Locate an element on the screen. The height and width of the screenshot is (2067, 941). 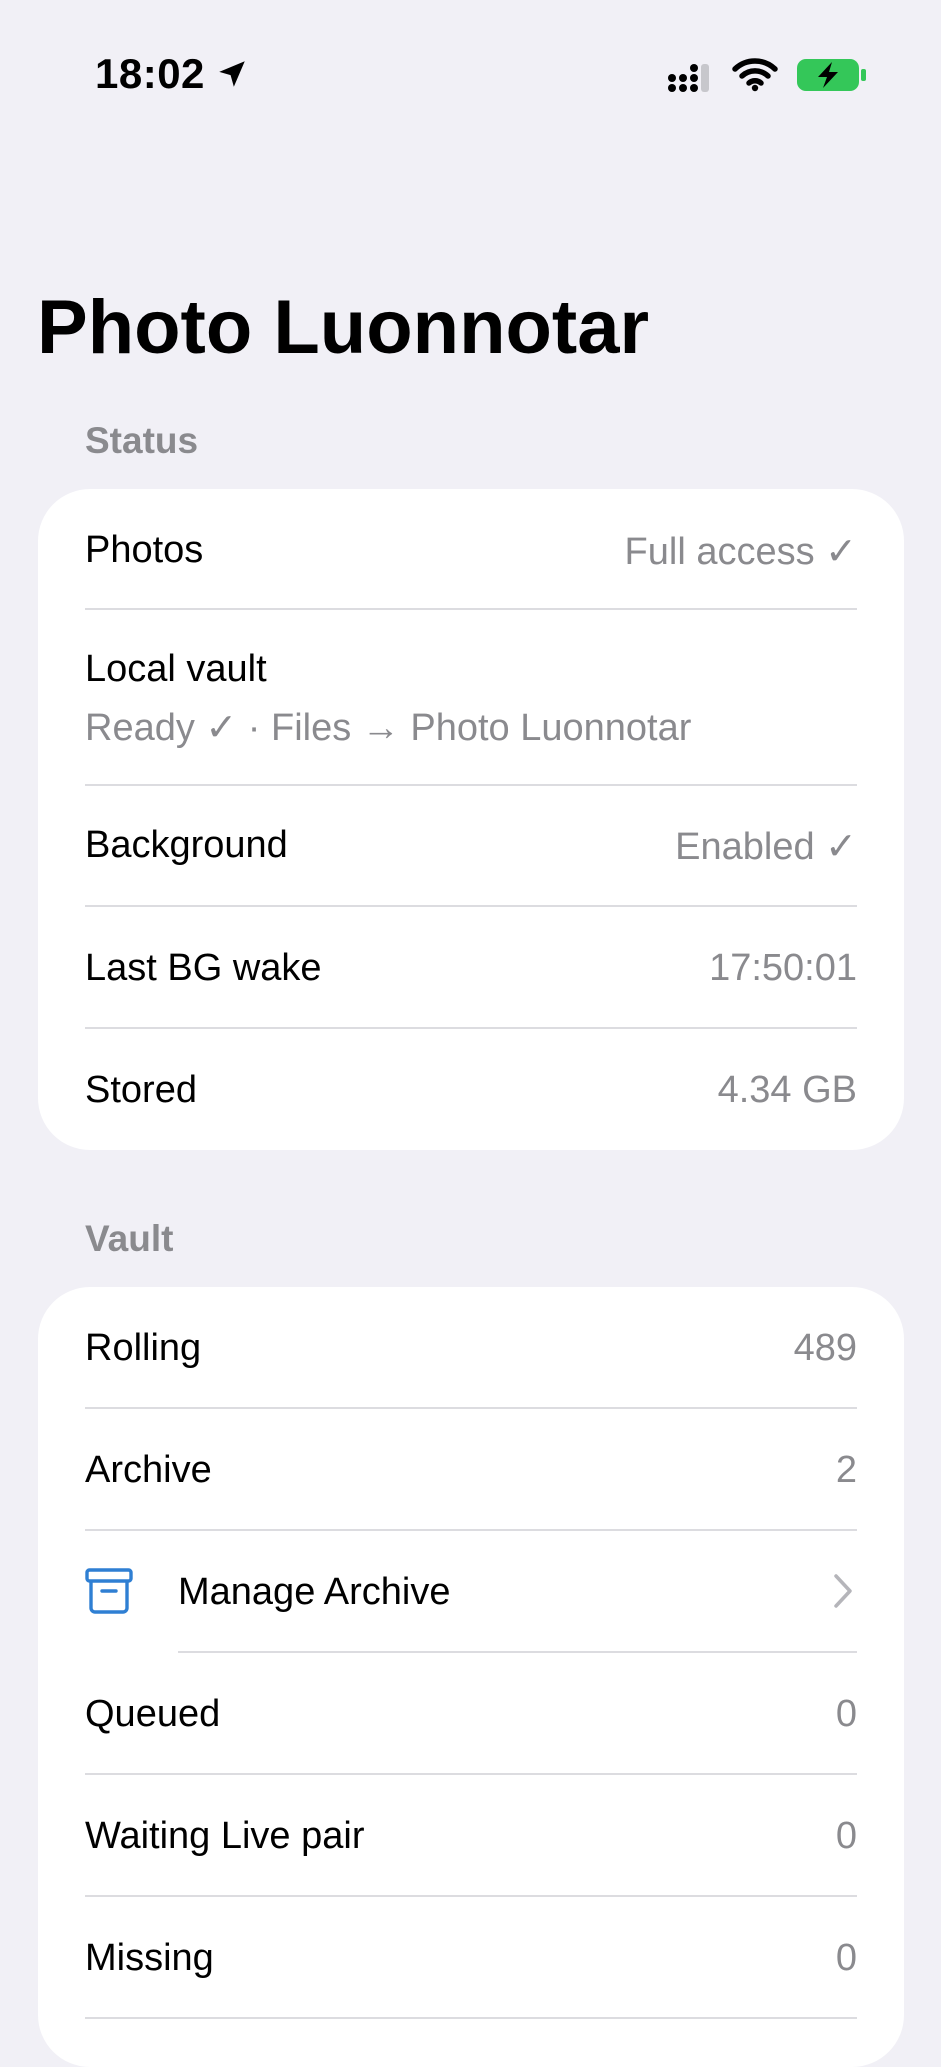
location-arrow-icon is located at coordinates (232, 74).